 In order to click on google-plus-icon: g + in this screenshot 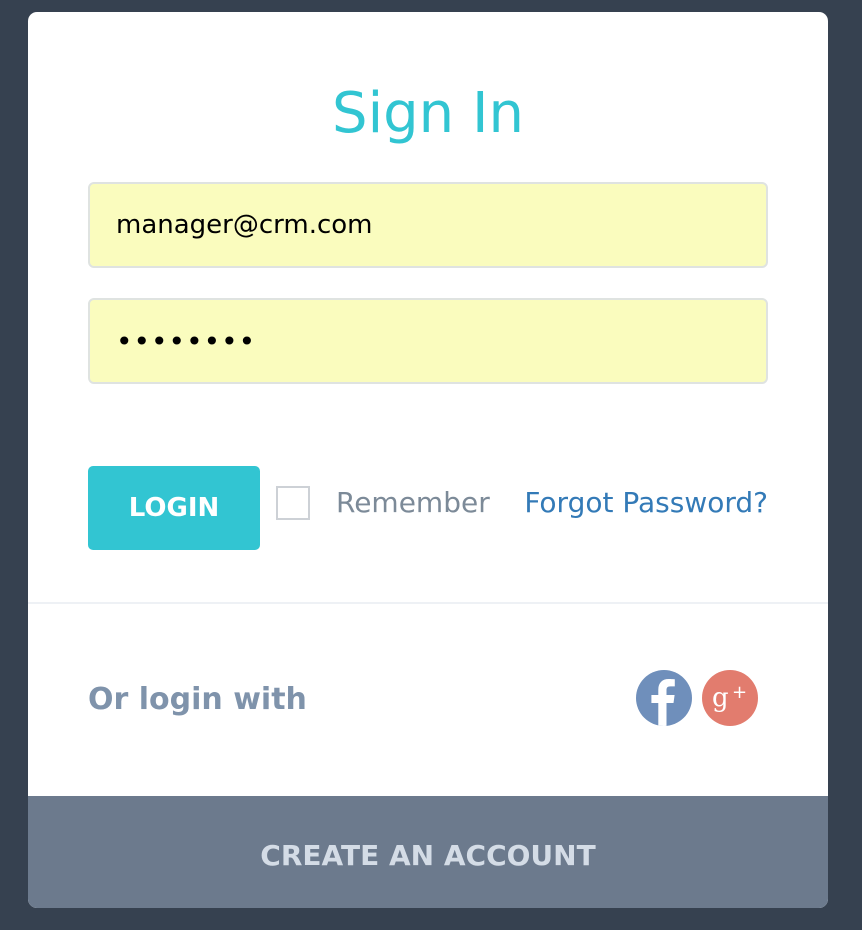, I will do `click(729, 697)`.